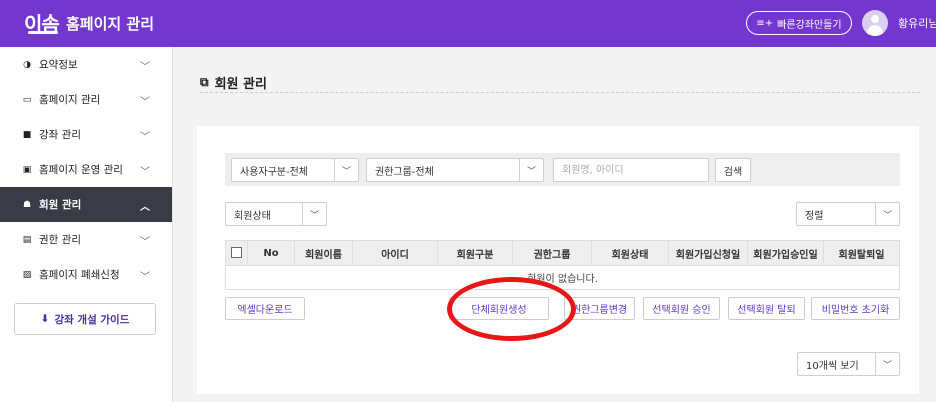 This screenshot has height=402, width=936. Describe the element at coordinates (552, 253) in the screenshot. I see `column-header: 권한그룹` at that location.